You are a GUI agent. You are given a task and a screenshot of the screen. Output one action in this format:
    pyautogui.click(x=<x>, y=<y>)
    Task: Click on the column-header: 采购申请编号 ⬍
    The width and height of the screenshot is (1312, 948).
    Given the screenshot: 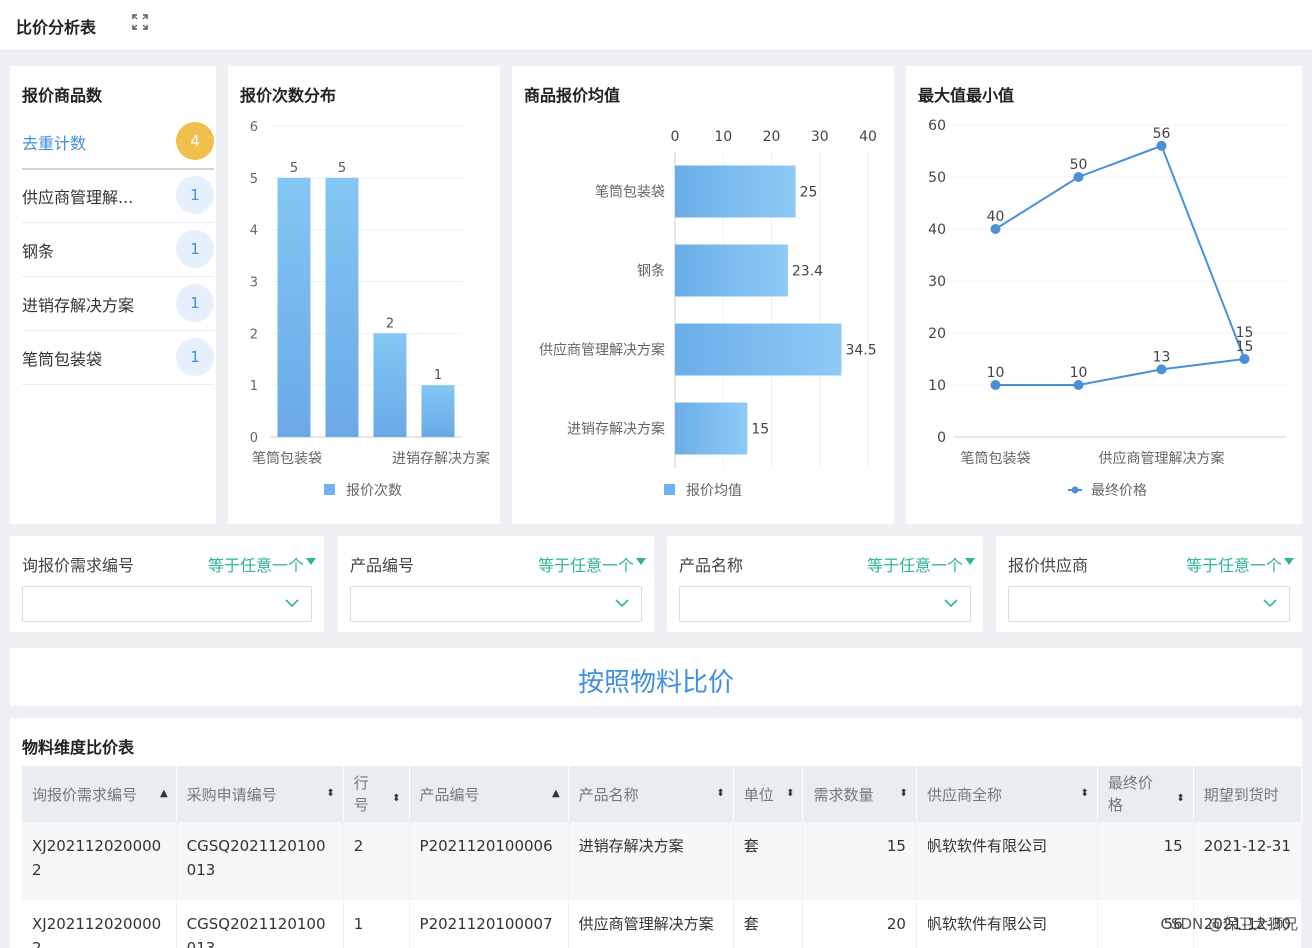 What is the action you would take?
    pyautogui.click(x=260, y=794)
    